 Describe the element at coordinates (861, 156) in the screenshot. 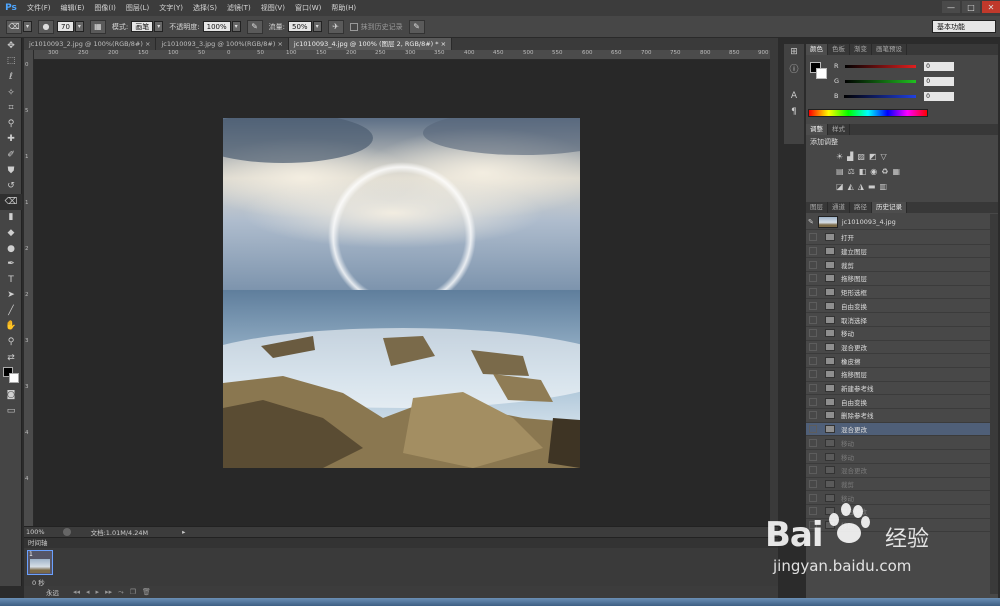

I see `curves-icon: ▨` at that location.